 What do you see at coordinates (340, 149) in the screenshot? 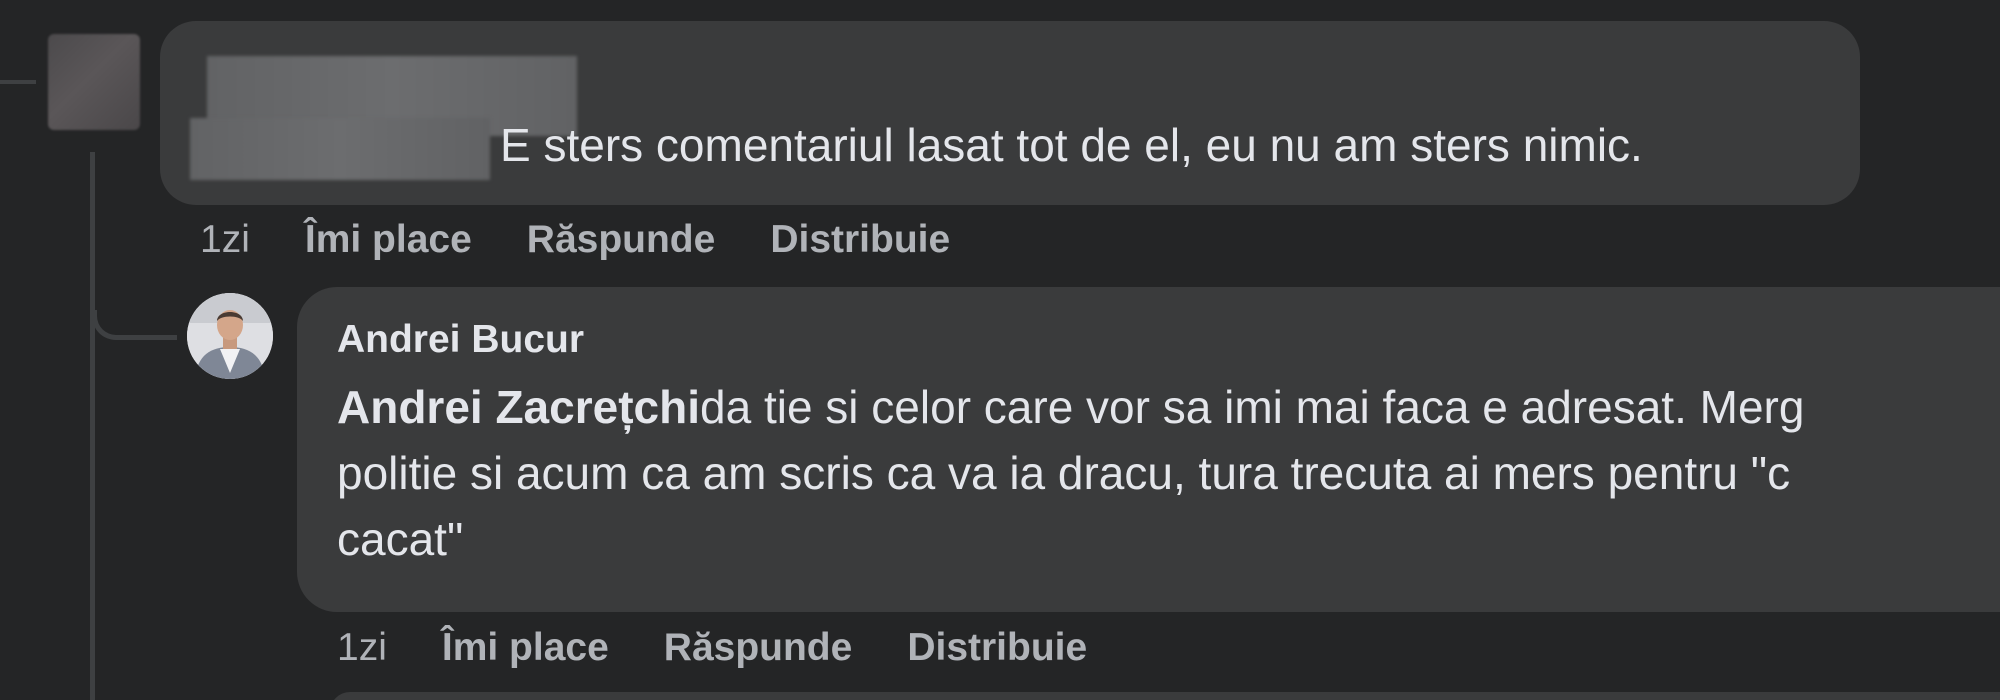
I see `redacted-mention` at bounding box center [340, 149].